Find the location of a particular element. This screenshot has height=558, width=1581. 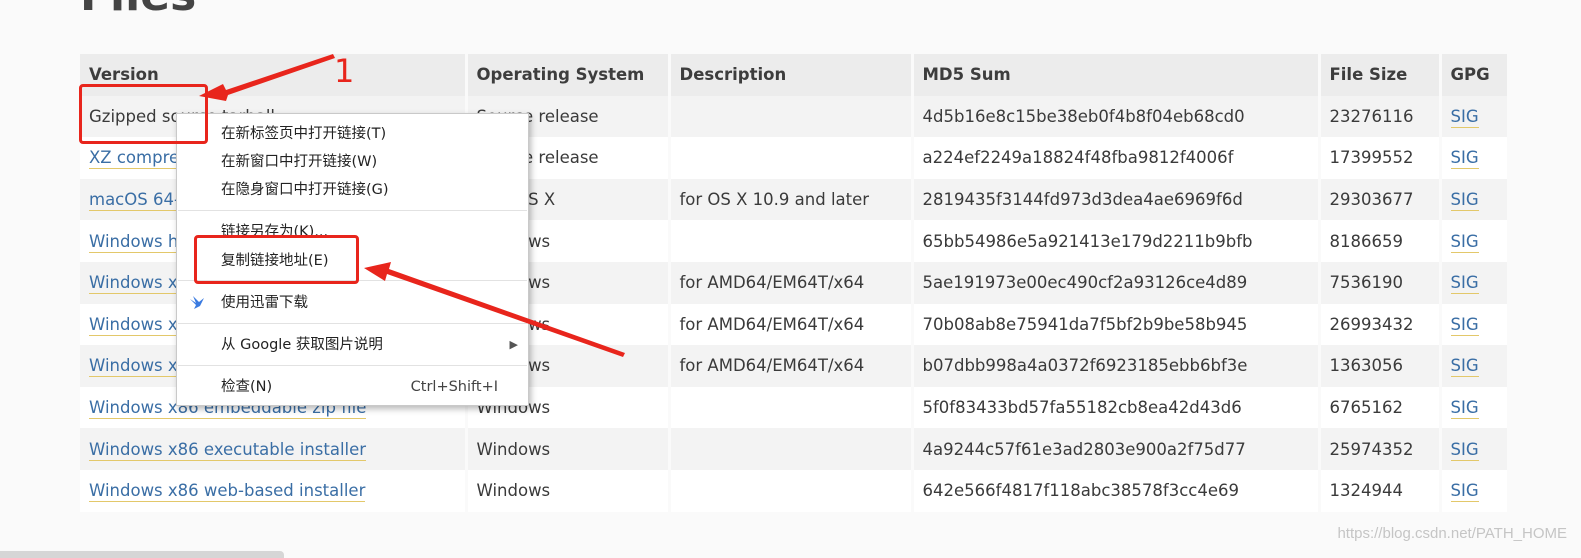

horizontal-scrollbar is located at coordinates (142, 554).